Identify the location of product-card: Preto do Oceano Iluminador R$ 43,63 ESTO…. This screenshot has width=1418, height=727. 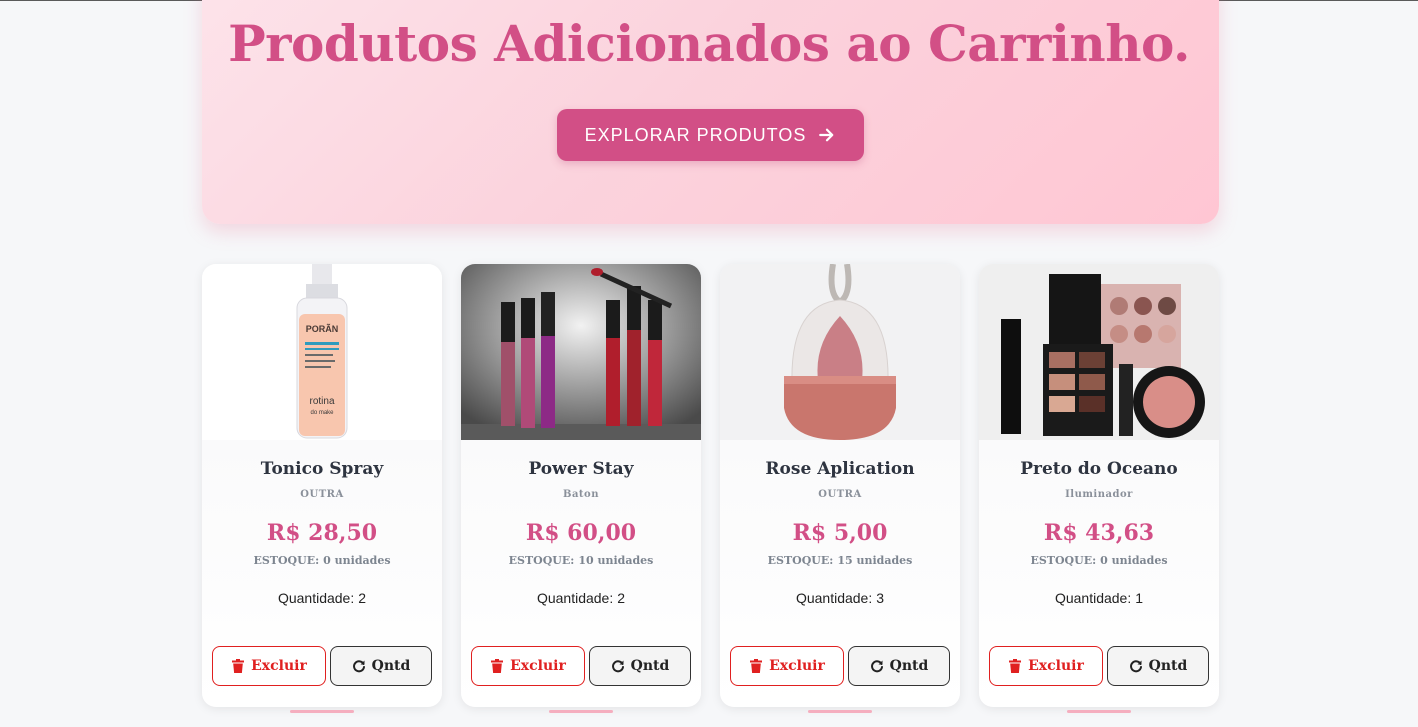
(1099, 485).